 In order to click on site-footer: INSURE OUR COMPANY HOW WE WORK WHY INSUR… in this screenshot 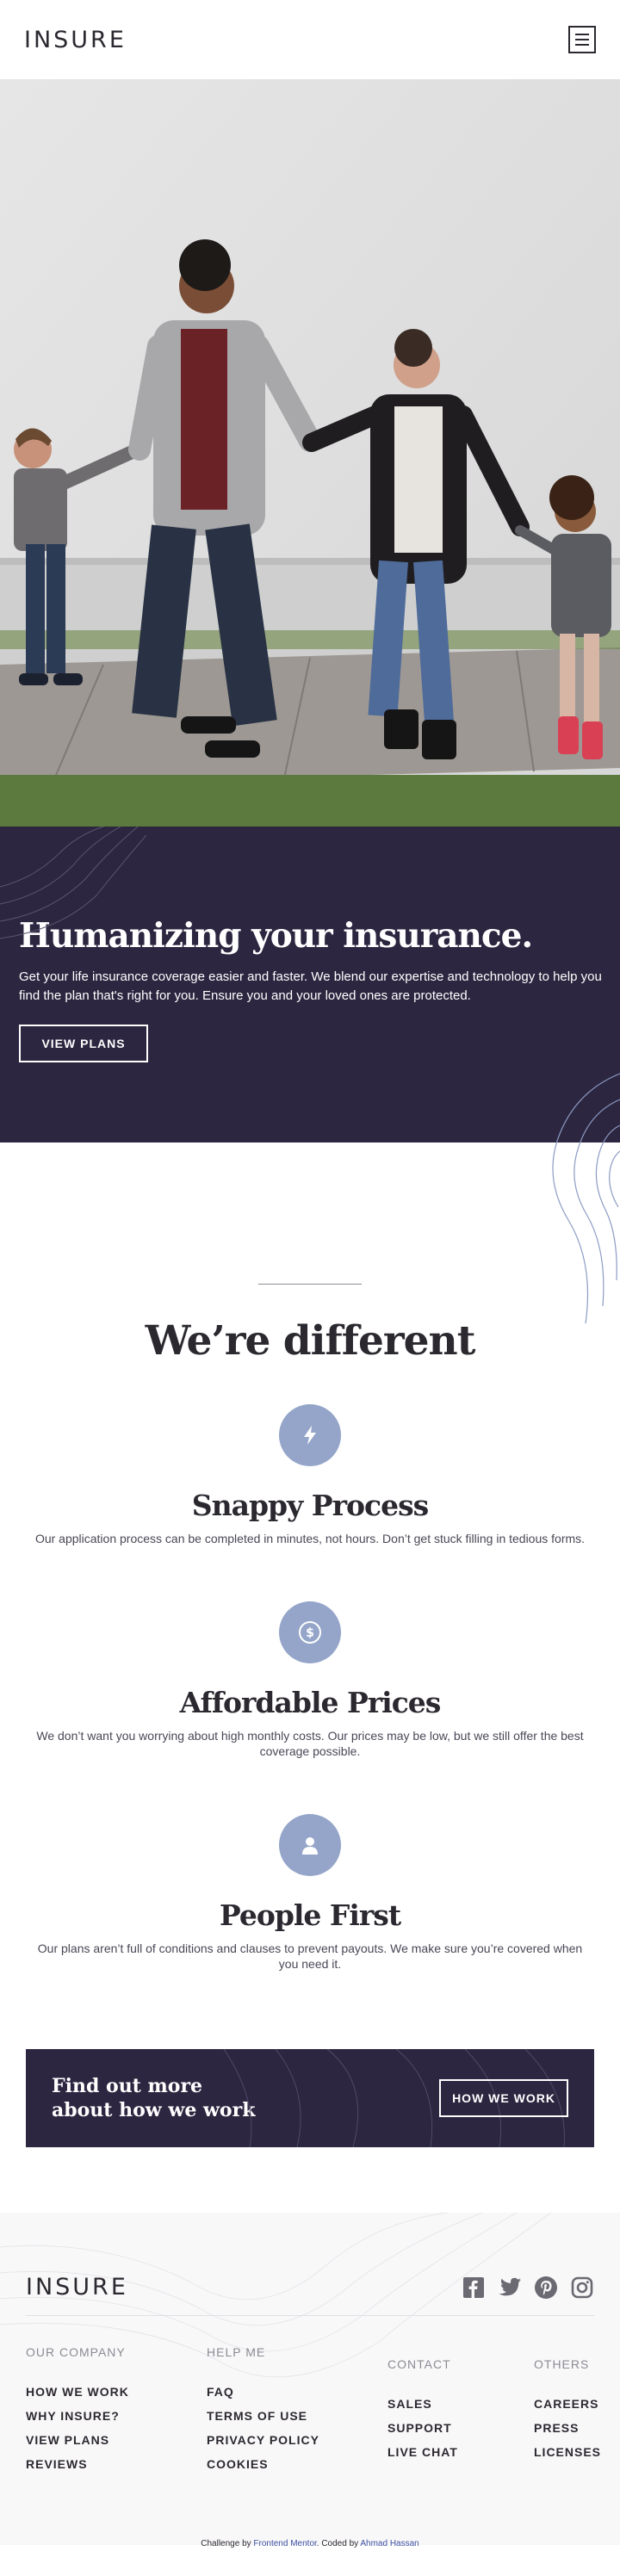, I will do `click(310, 2379)`.